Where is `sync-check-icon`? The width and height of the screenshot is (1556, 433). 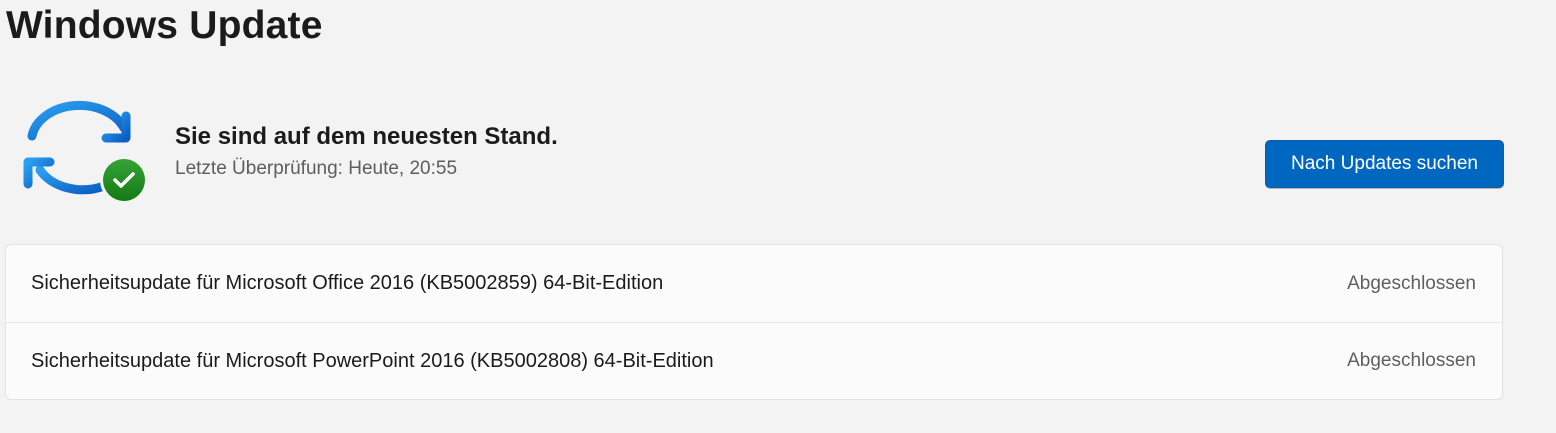 sync-check-icon is located at coordinates (85, 150).